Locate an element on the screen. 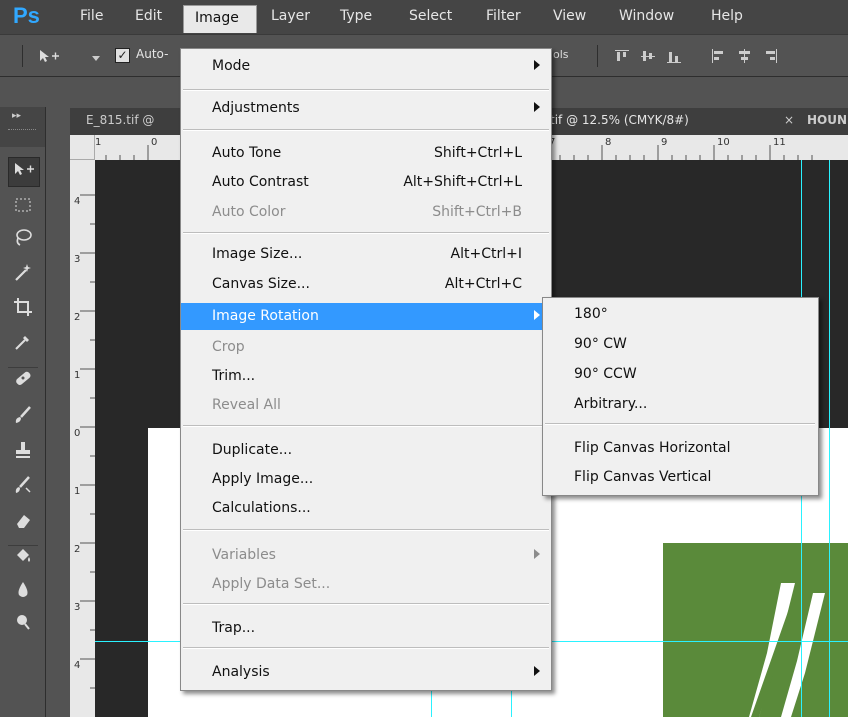  auto-select-label: Auto- is located at coordinates (152, 54).